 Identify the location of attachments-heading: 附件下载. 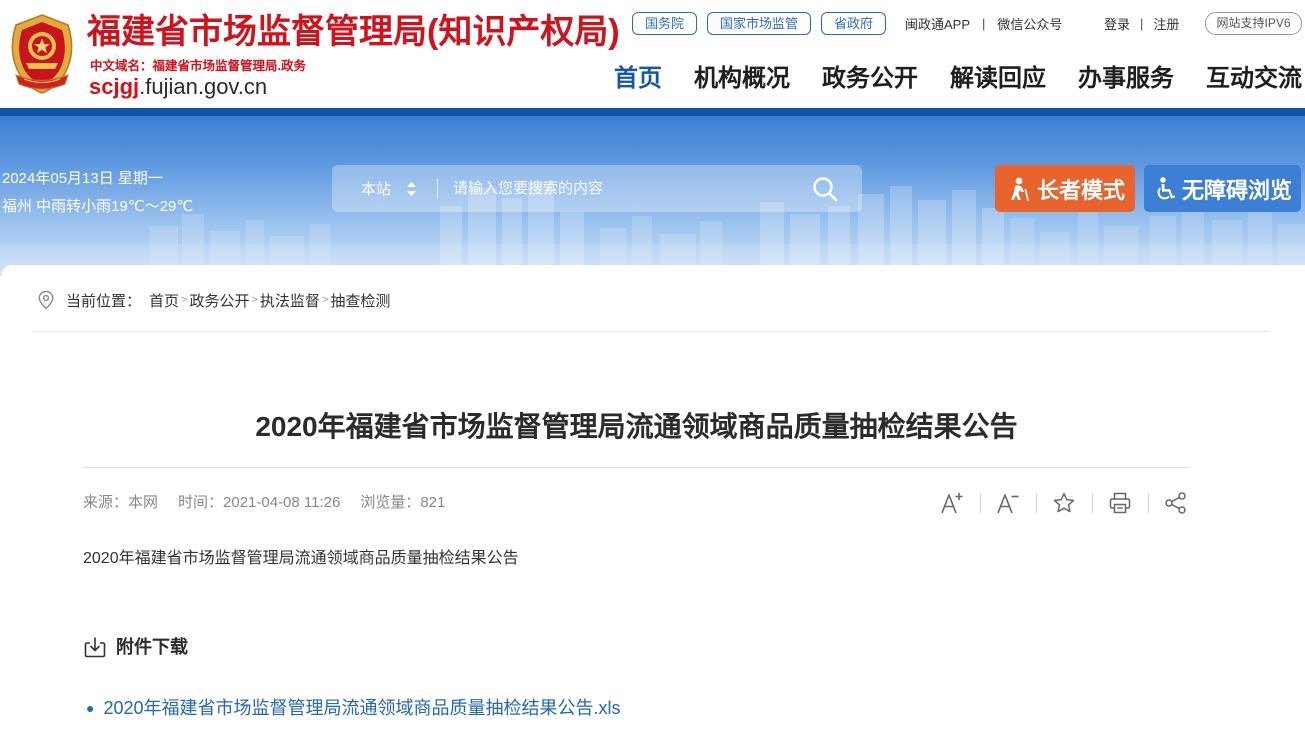
(136, 647).